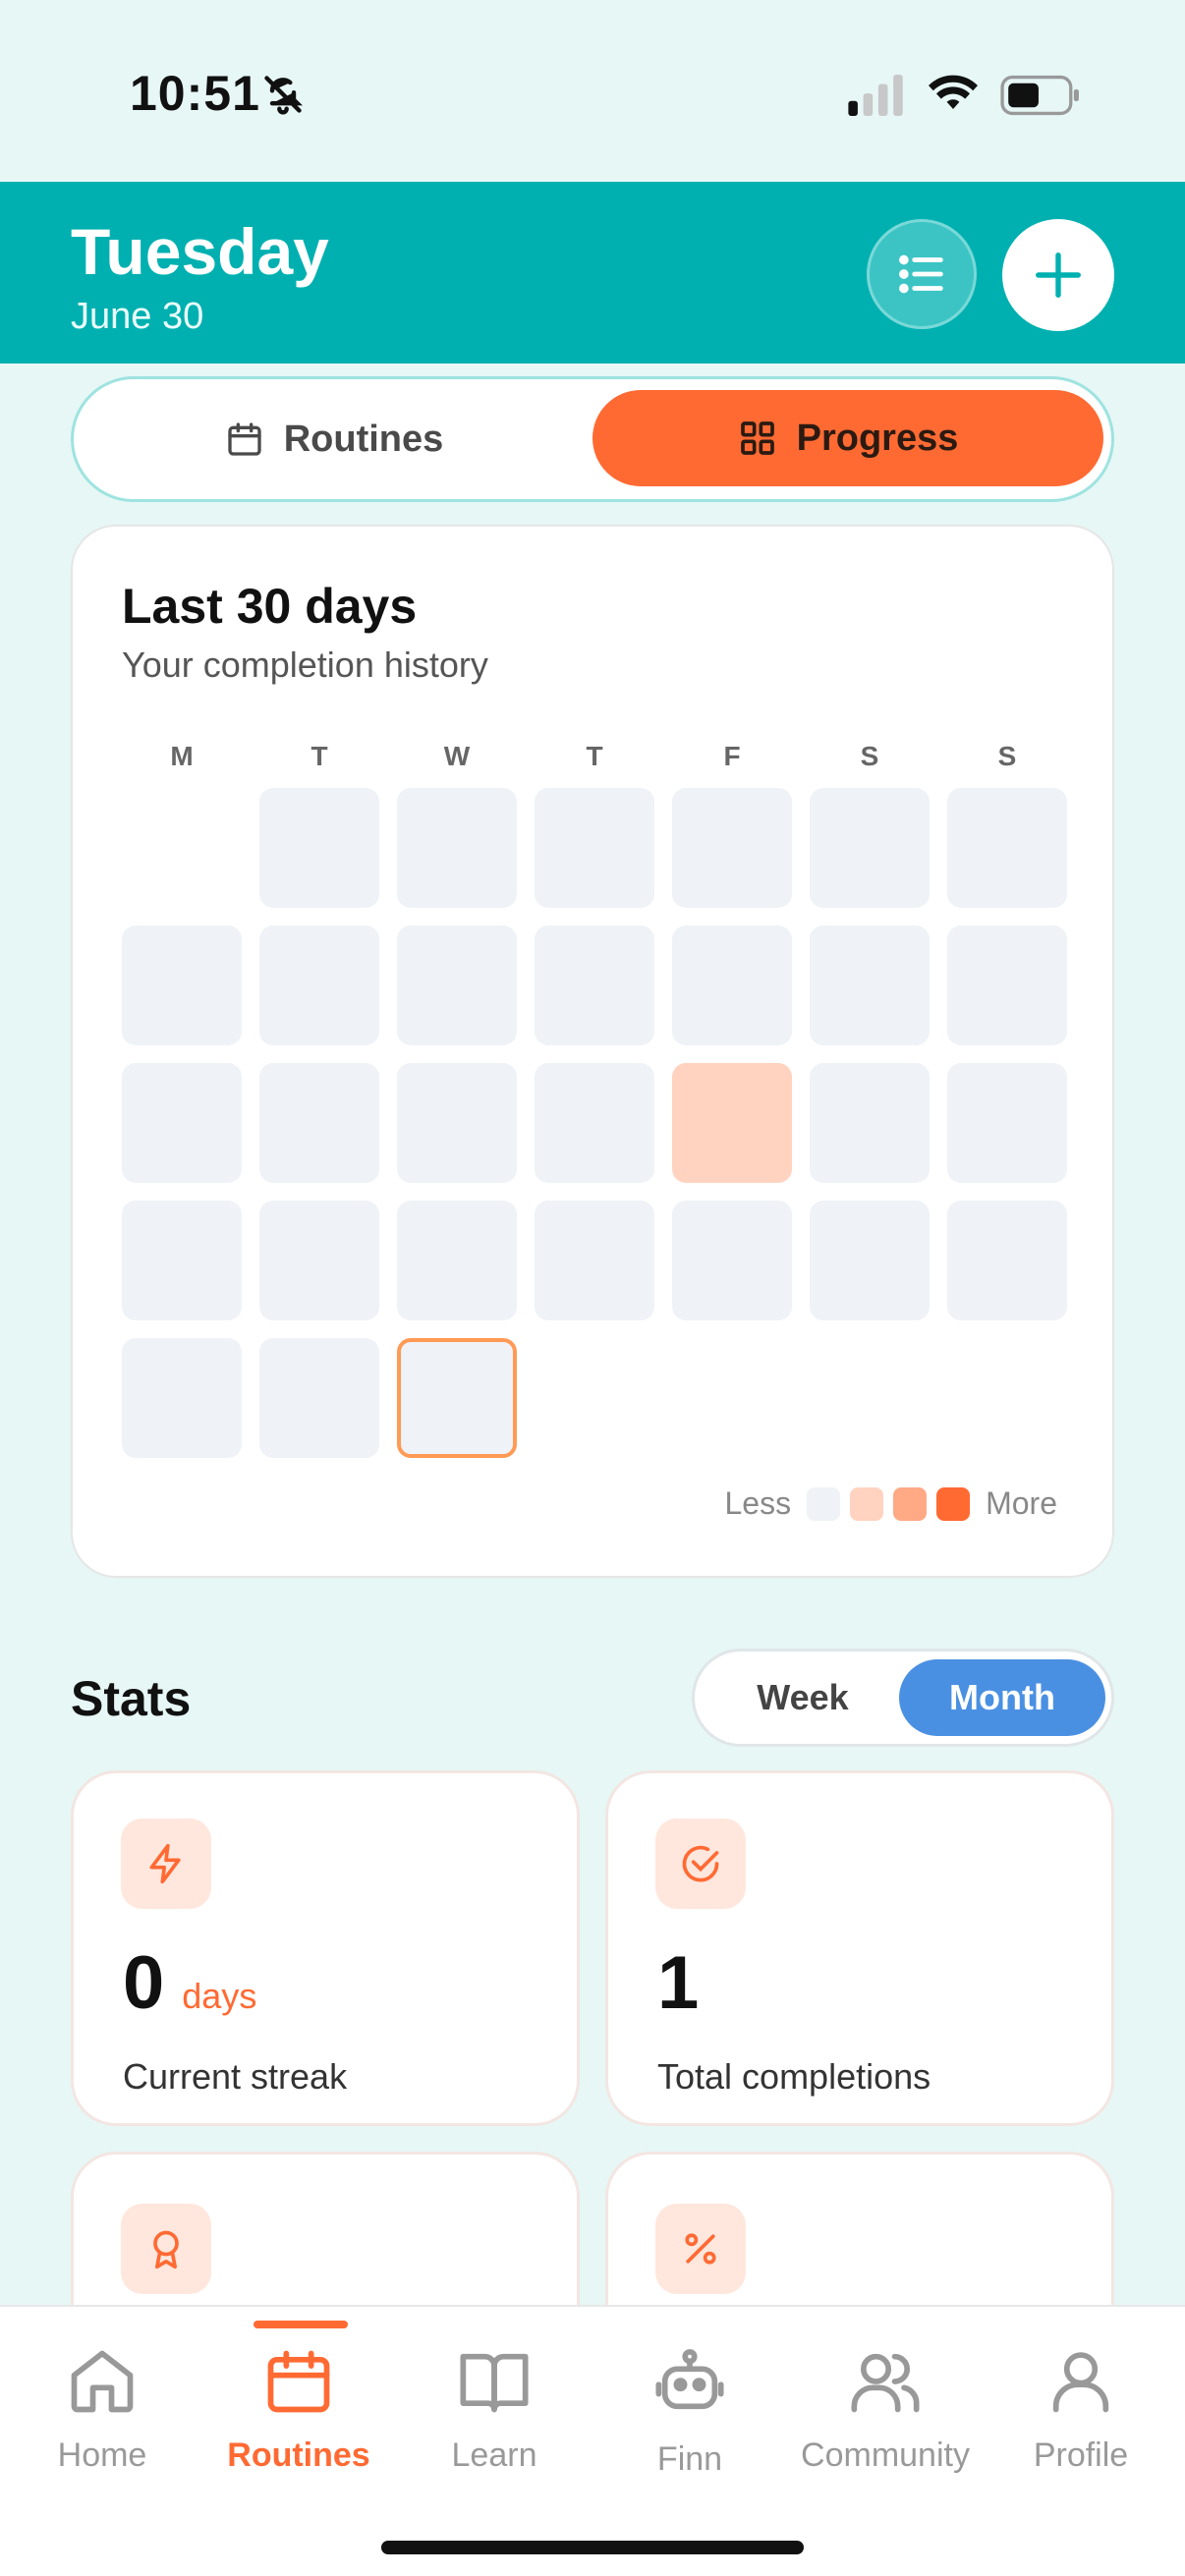 The height and width of the screenshot is (2576, 1185). Describe the element at coordinates (325, 1948) in the screenshot. I see `current-streak-card: 0 days Current streak` at that location.